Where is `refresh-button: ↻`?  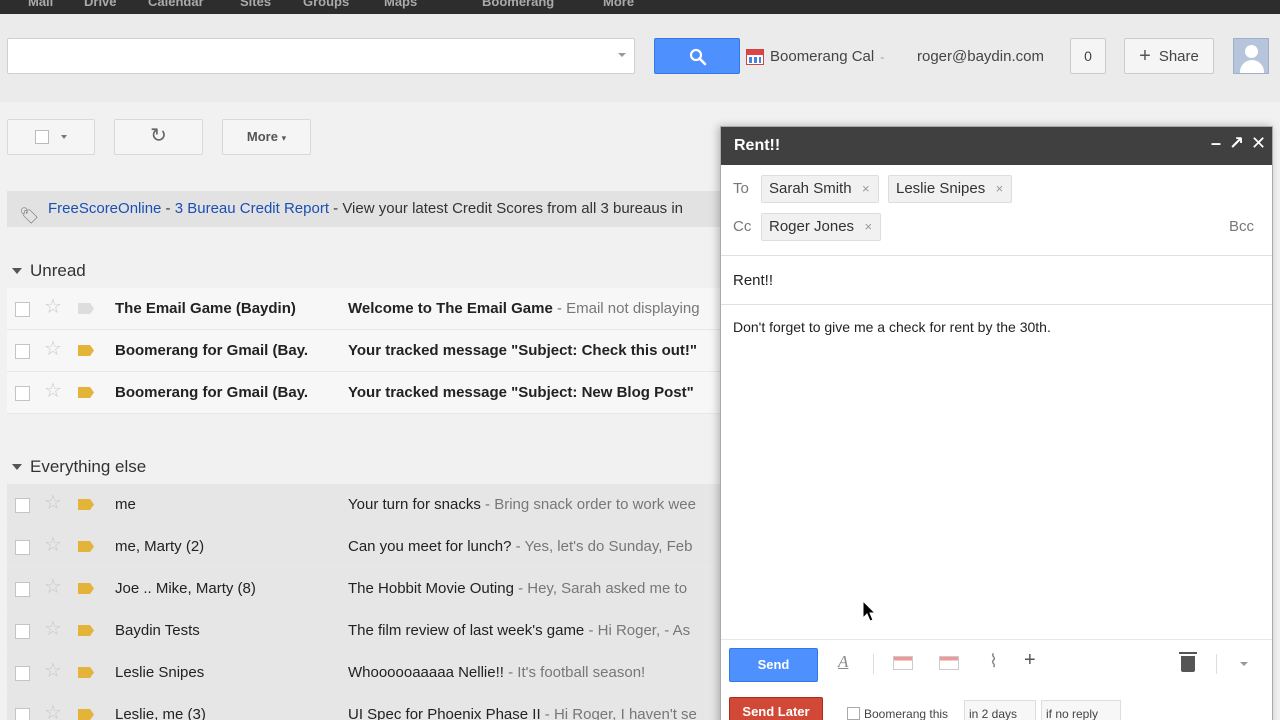
refresh-button: ↻ is located at coordinates (158, 137).